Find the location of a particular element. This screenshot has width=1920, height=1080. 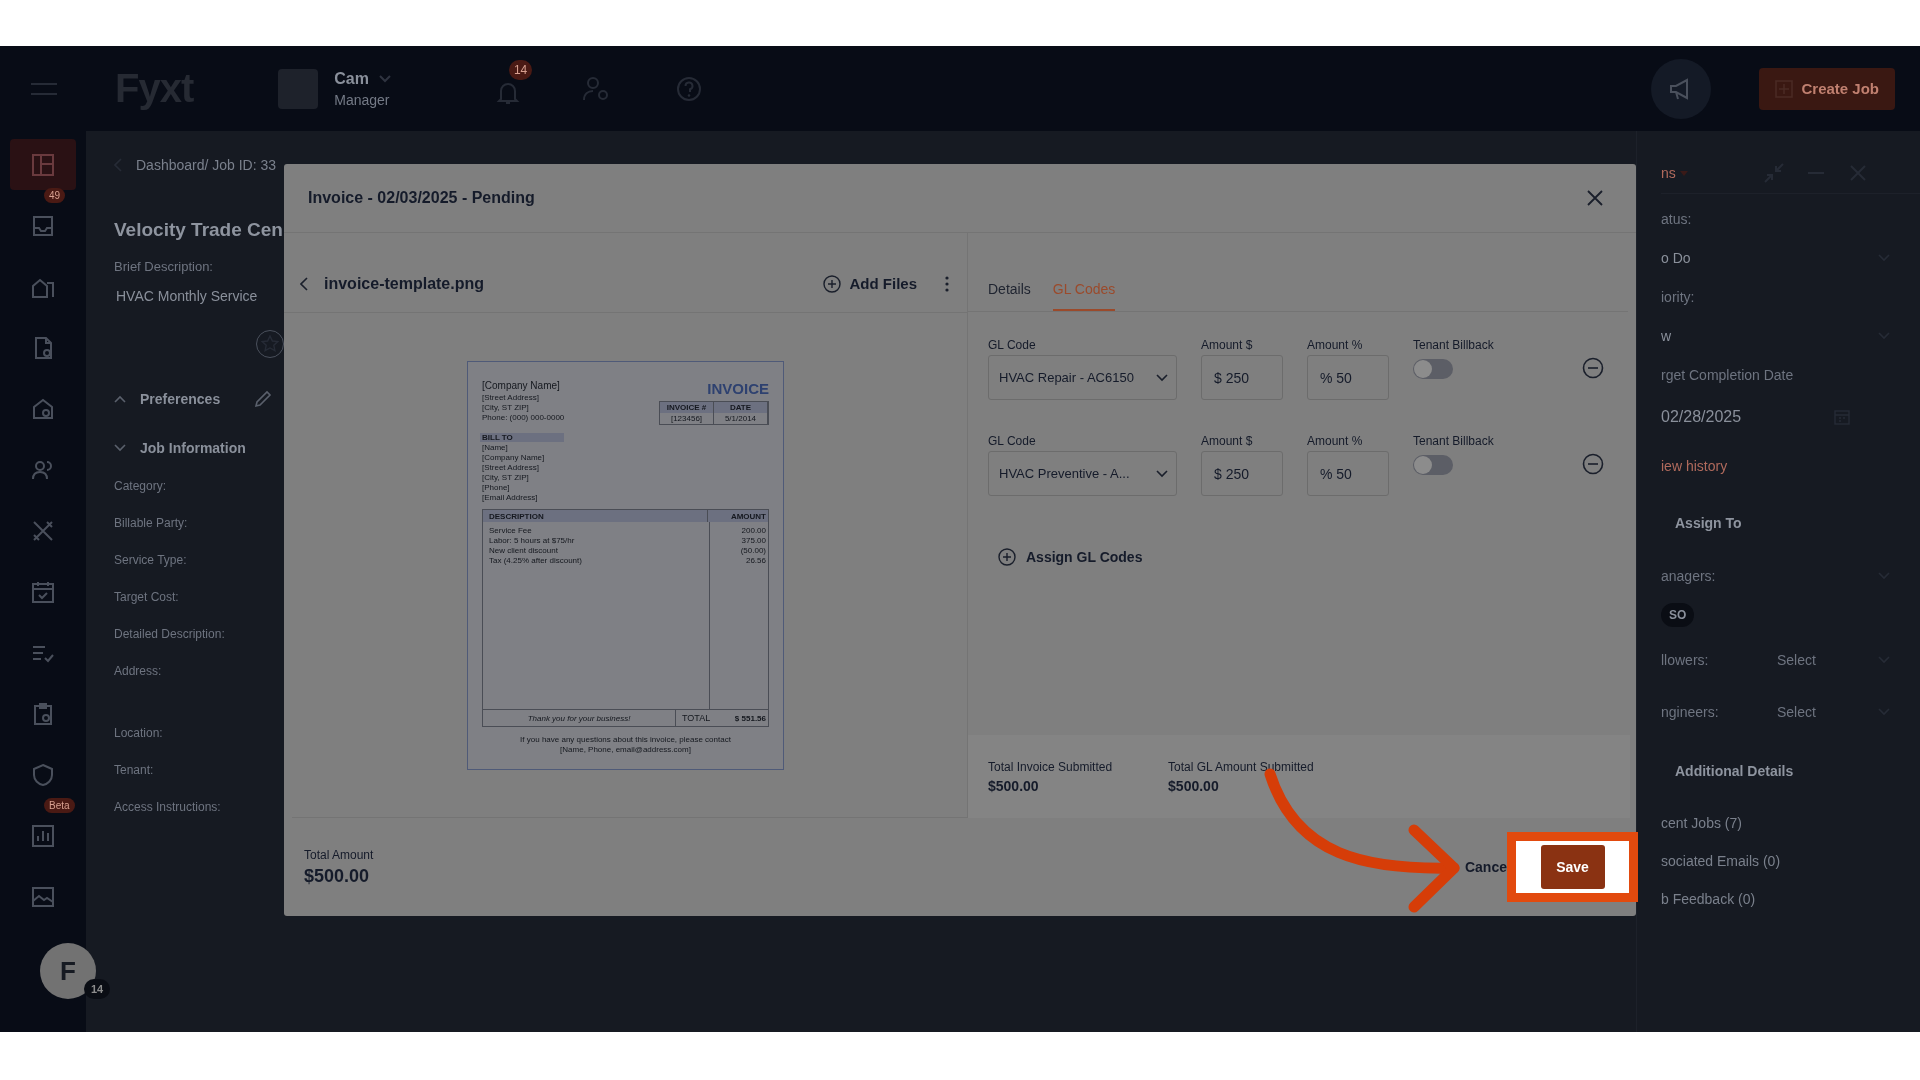

total-label: Total Amount is located at coordinates (339, 854).